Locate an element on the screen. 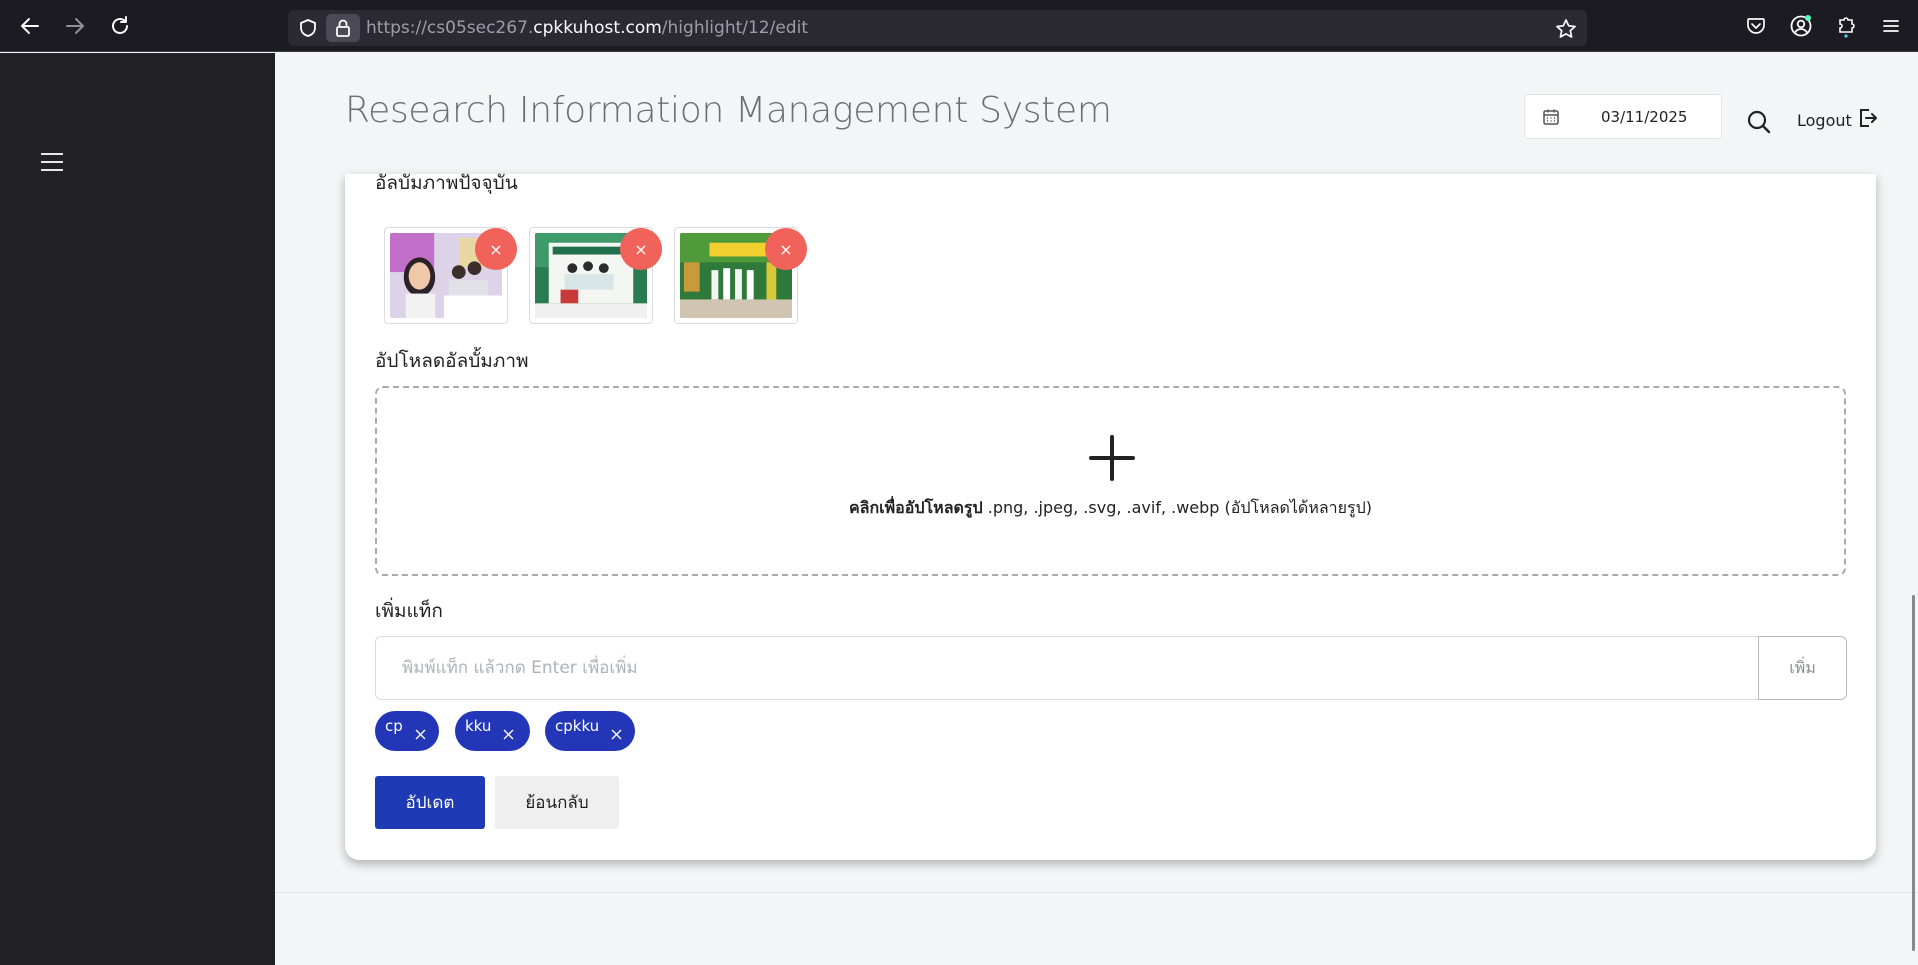  add-tag-label: เพิ่มแท็ก is located at coordinates (409, 611).